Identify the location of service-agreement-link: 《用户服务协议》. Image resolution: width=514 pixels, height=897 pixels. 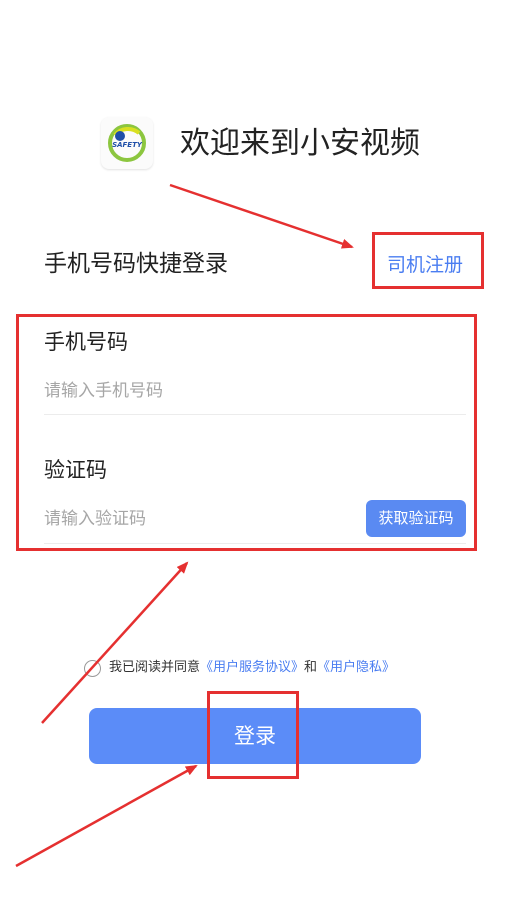
(252, 668).